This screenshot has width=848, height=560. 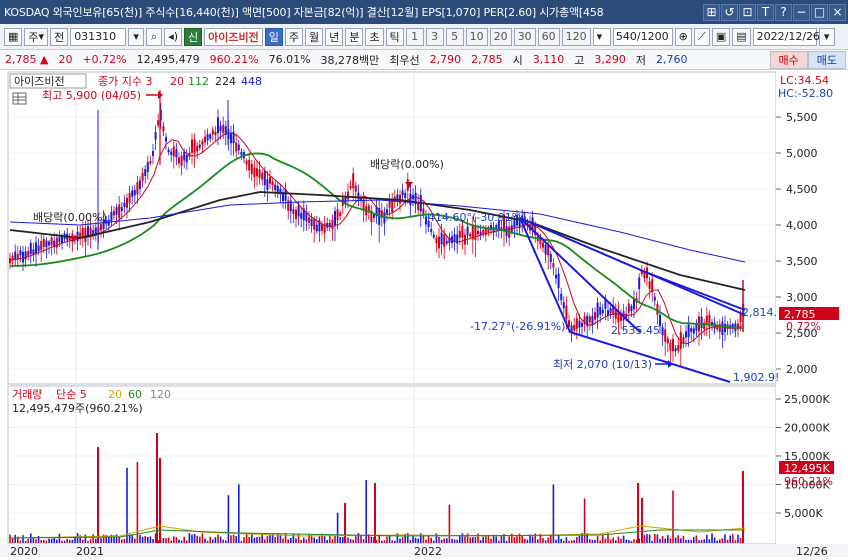 I want to click on prev-button: 전, so click(x=59, y=36).